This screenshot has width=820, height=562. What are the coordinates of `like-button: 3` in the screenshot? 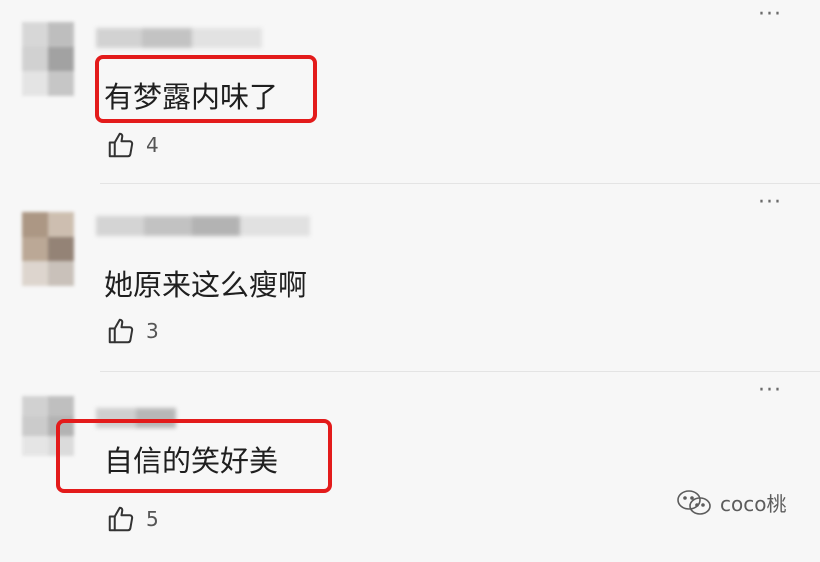 It's located at (132, 331).